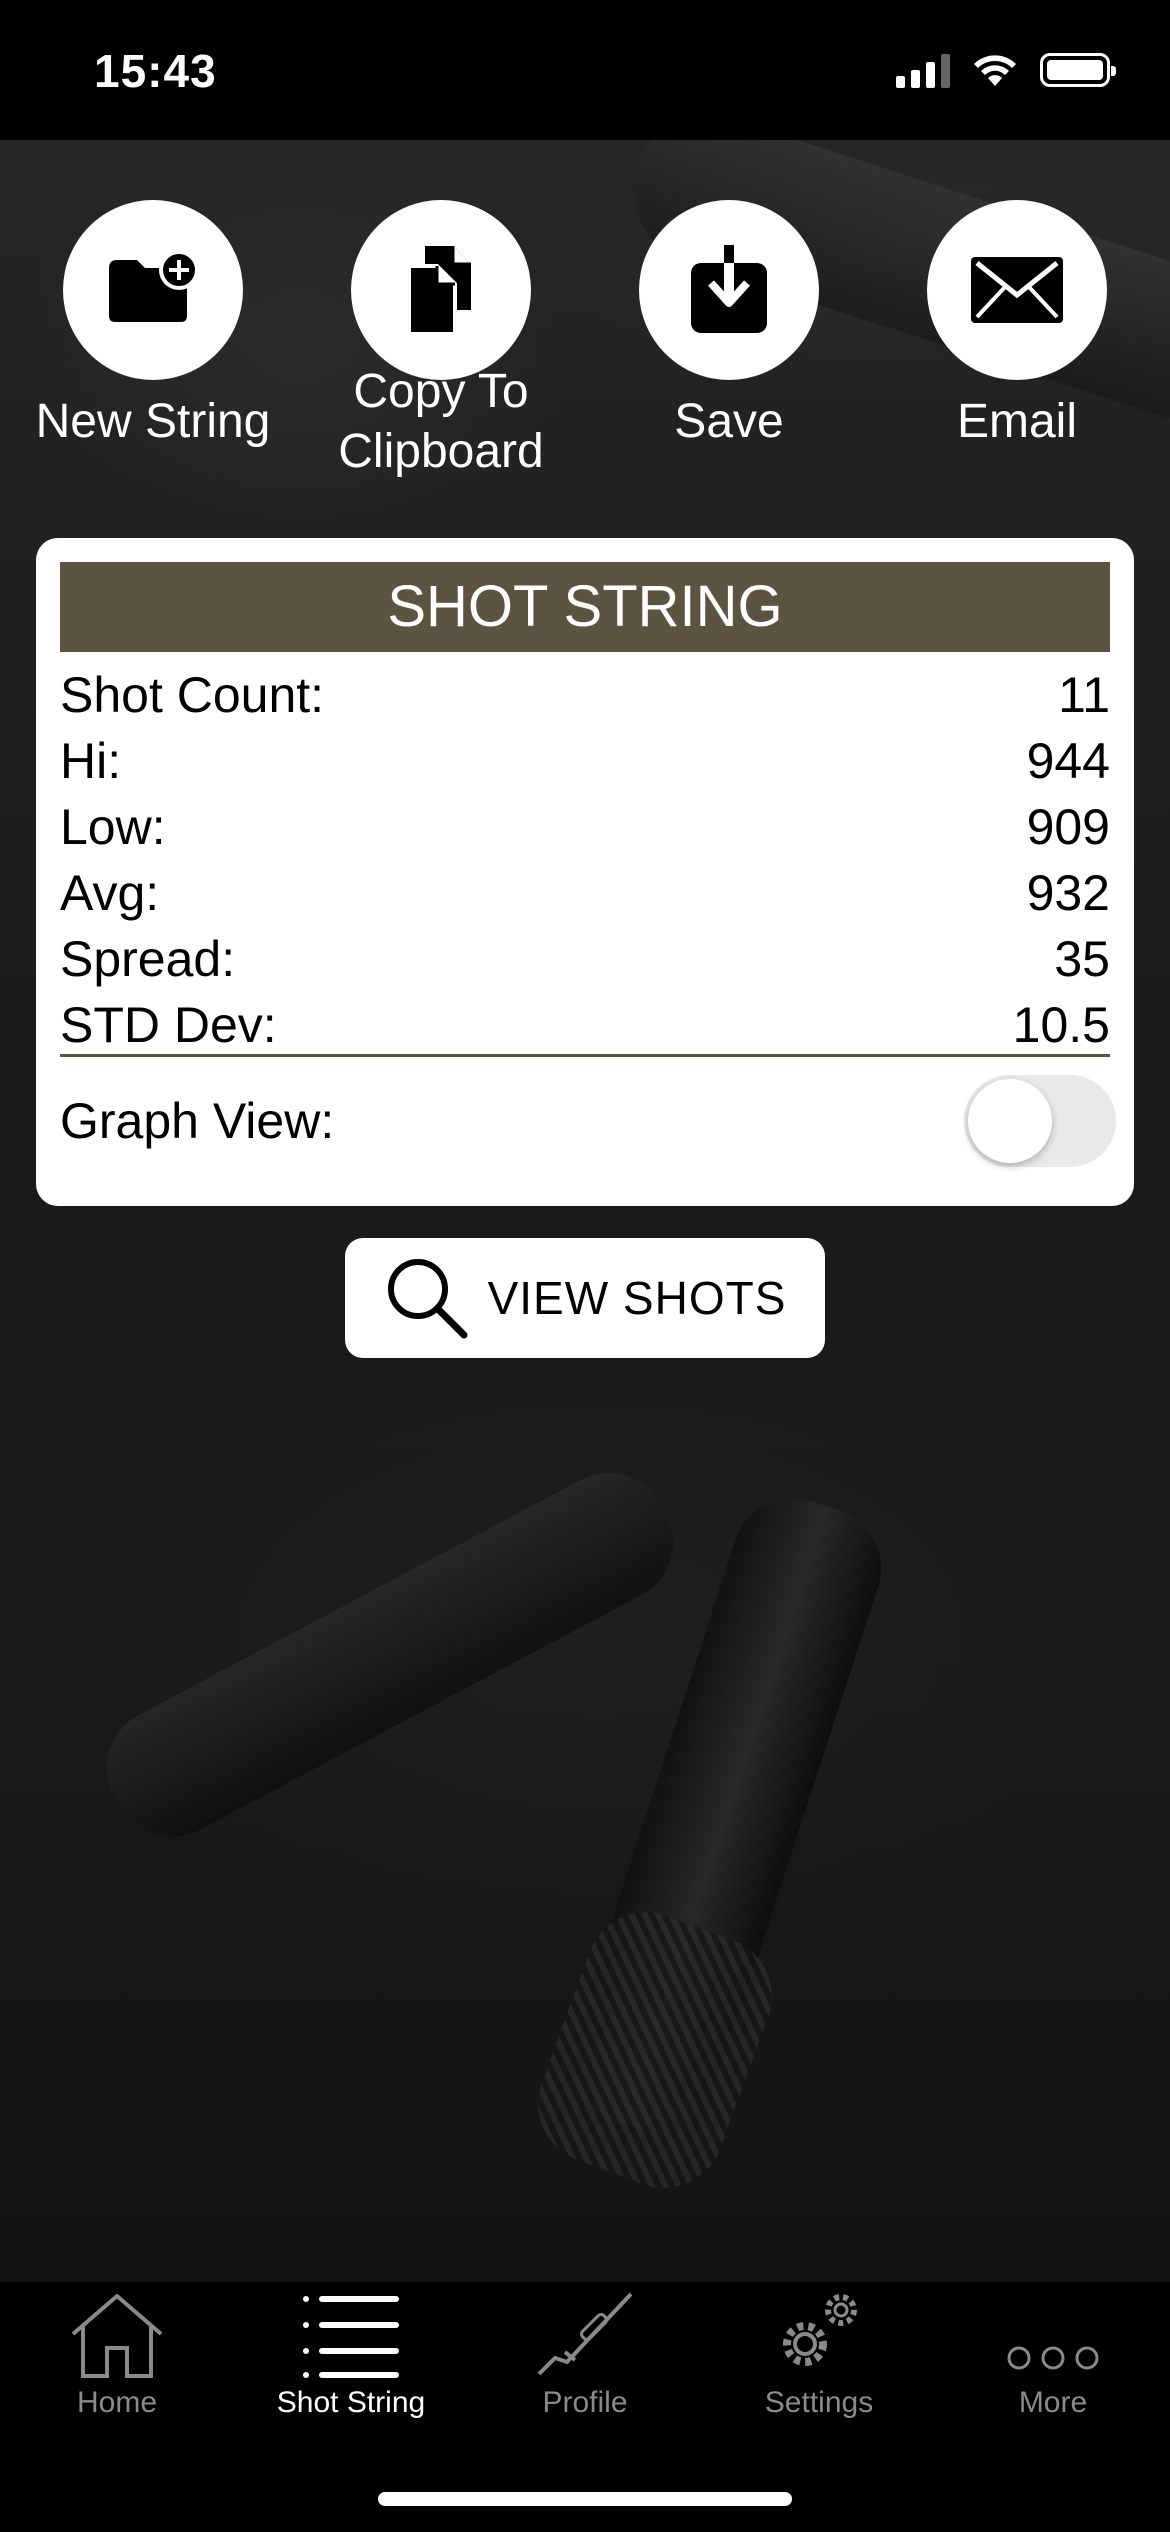  I want to click on stat-label: Shot Count:, so click(192, 695).